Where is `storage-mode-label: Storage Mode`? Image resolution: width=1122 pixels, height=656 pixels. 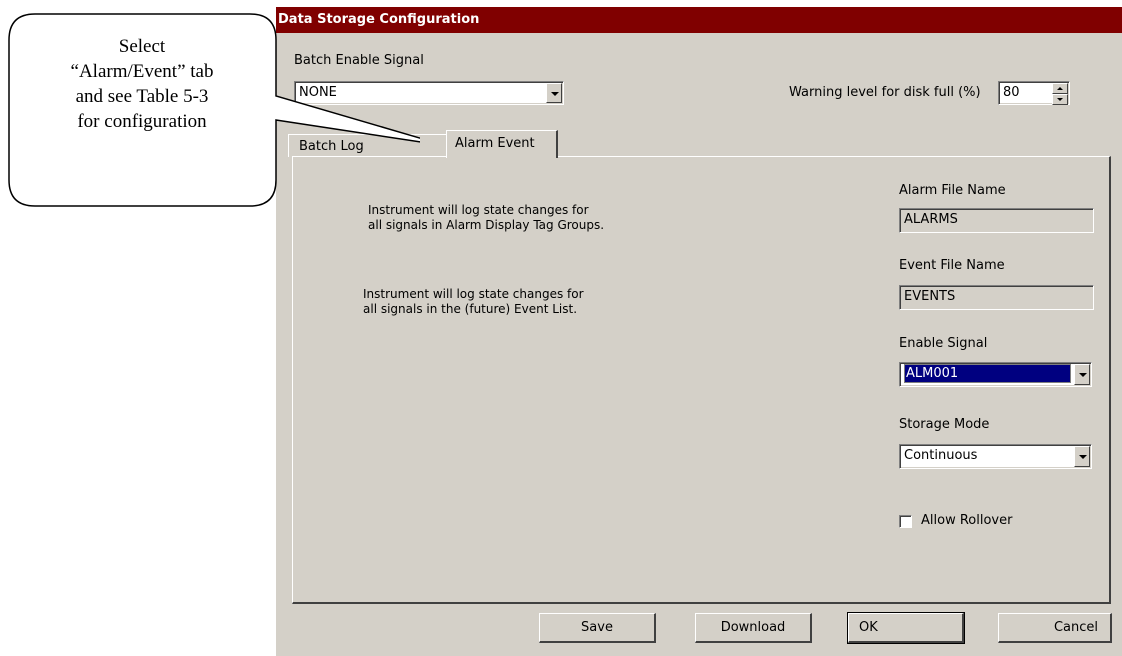
storage-mode-label: Storage Mode is located at coordinates (944, 424).